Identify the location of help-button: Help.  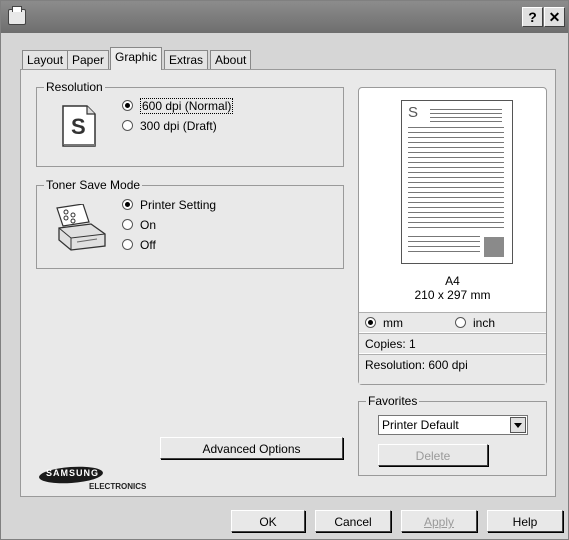
(525, 521).